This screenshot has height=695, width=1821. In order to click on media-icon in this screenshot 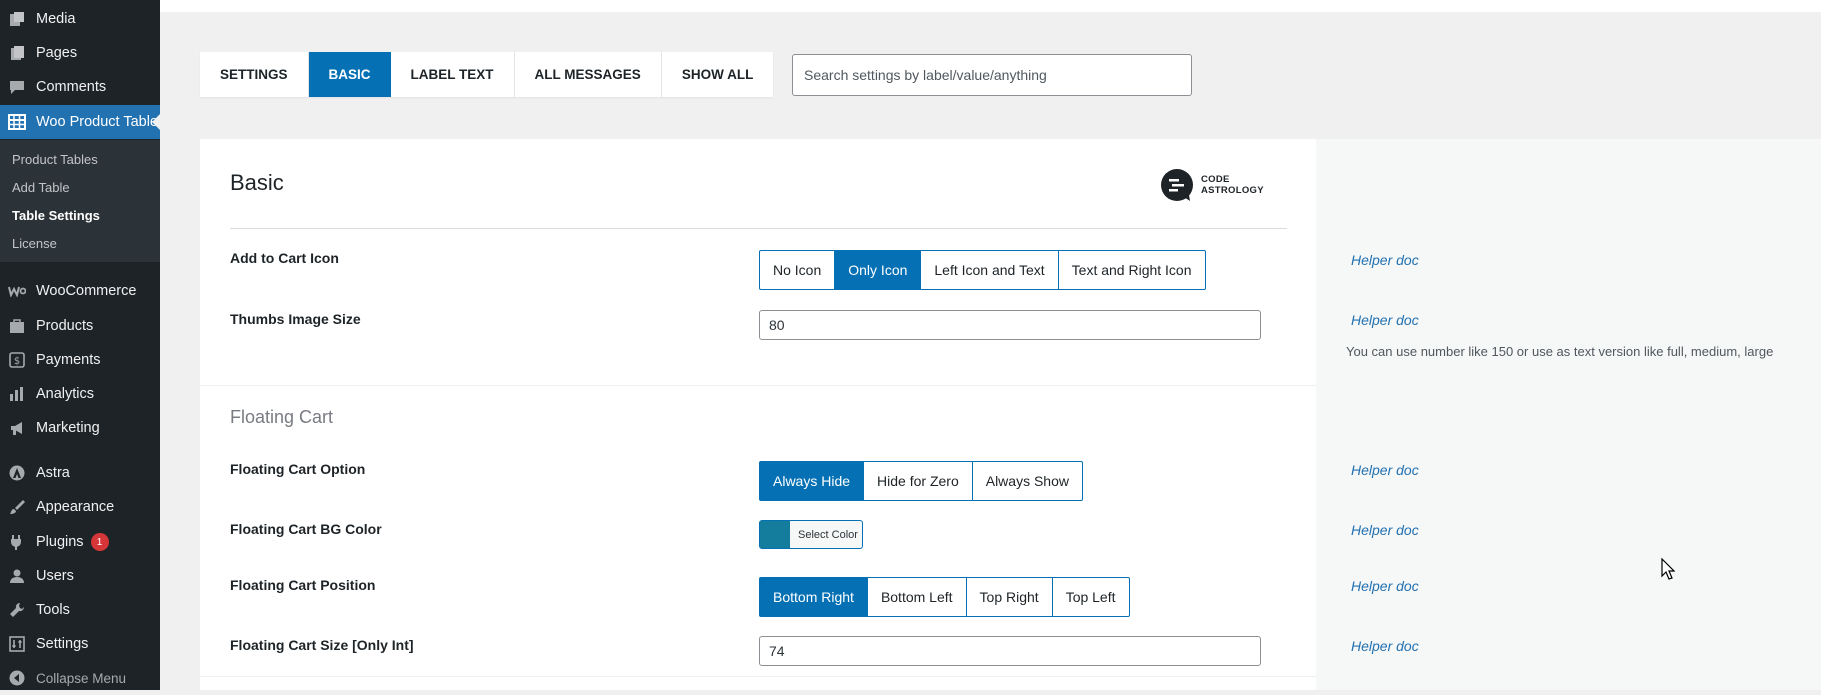, I will do `click(17, 19)`.